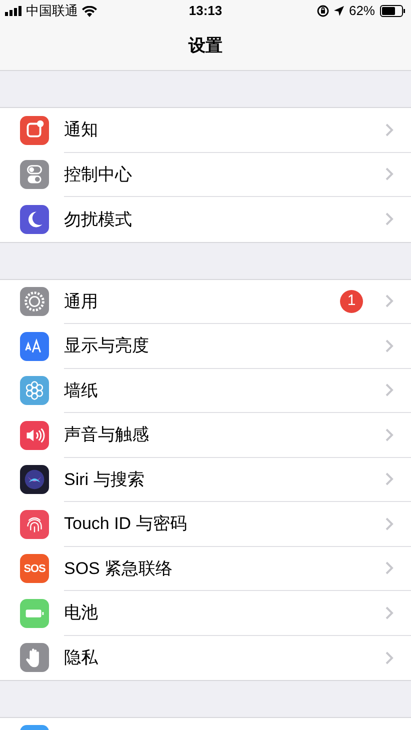 This screenshot has width=411, height=730. I want to click on row-label: 显示与亮度, so click(107, 346).